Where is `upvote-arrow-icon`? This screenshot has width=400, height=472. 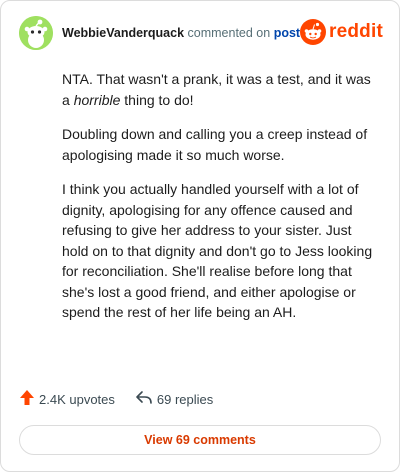 upvote-arrow-icon is located at coordinates (29, 399).